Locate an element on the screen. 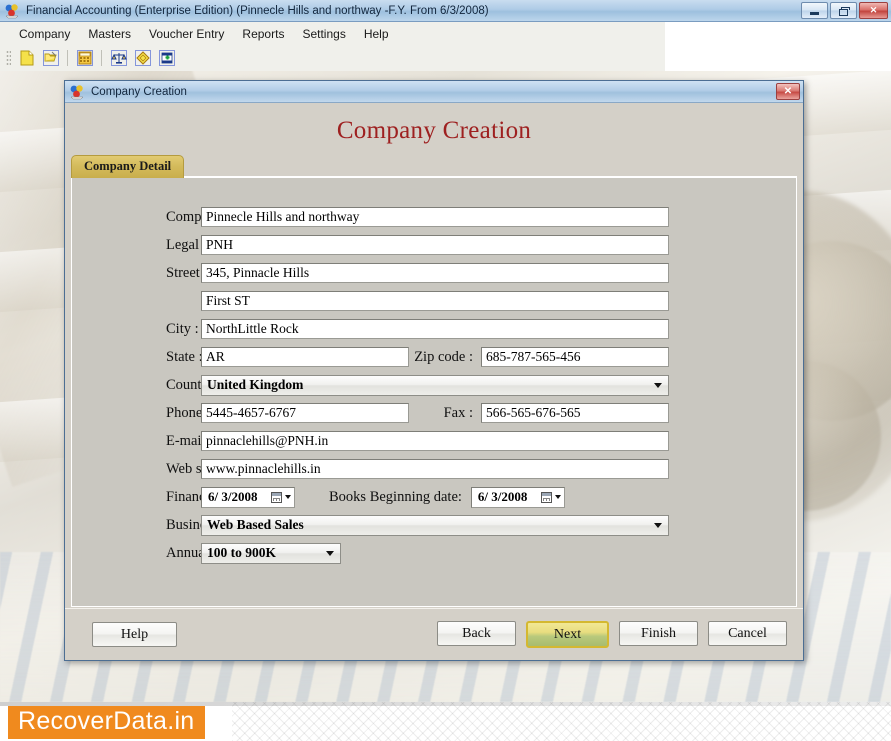  next-button: Next is located at coordinates (567, 634).